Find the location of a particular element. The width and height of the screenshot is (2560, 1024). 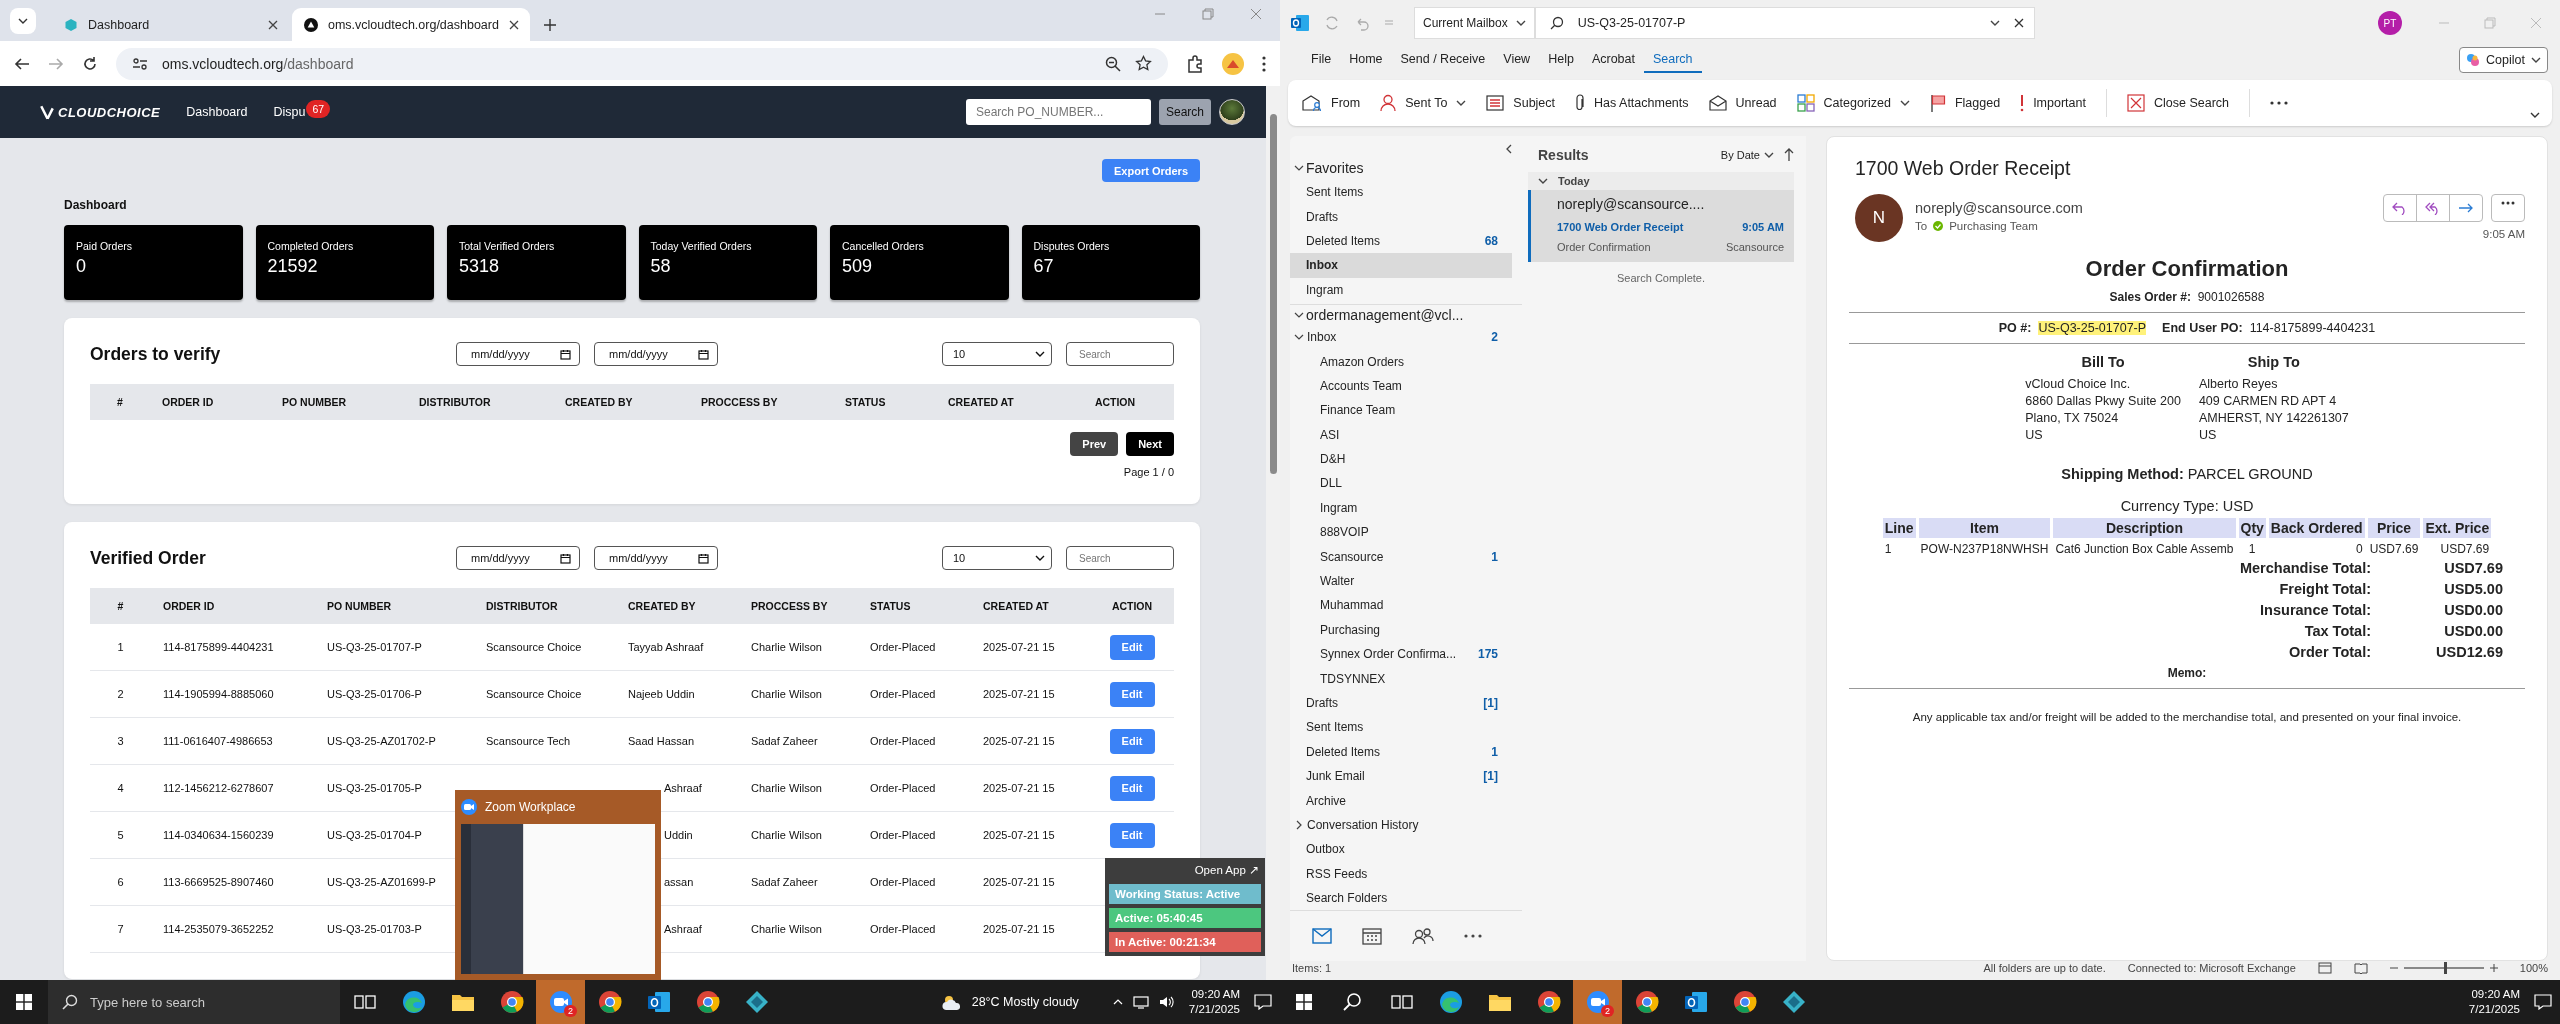

profile-icon is located at coordinates (1233, 63).